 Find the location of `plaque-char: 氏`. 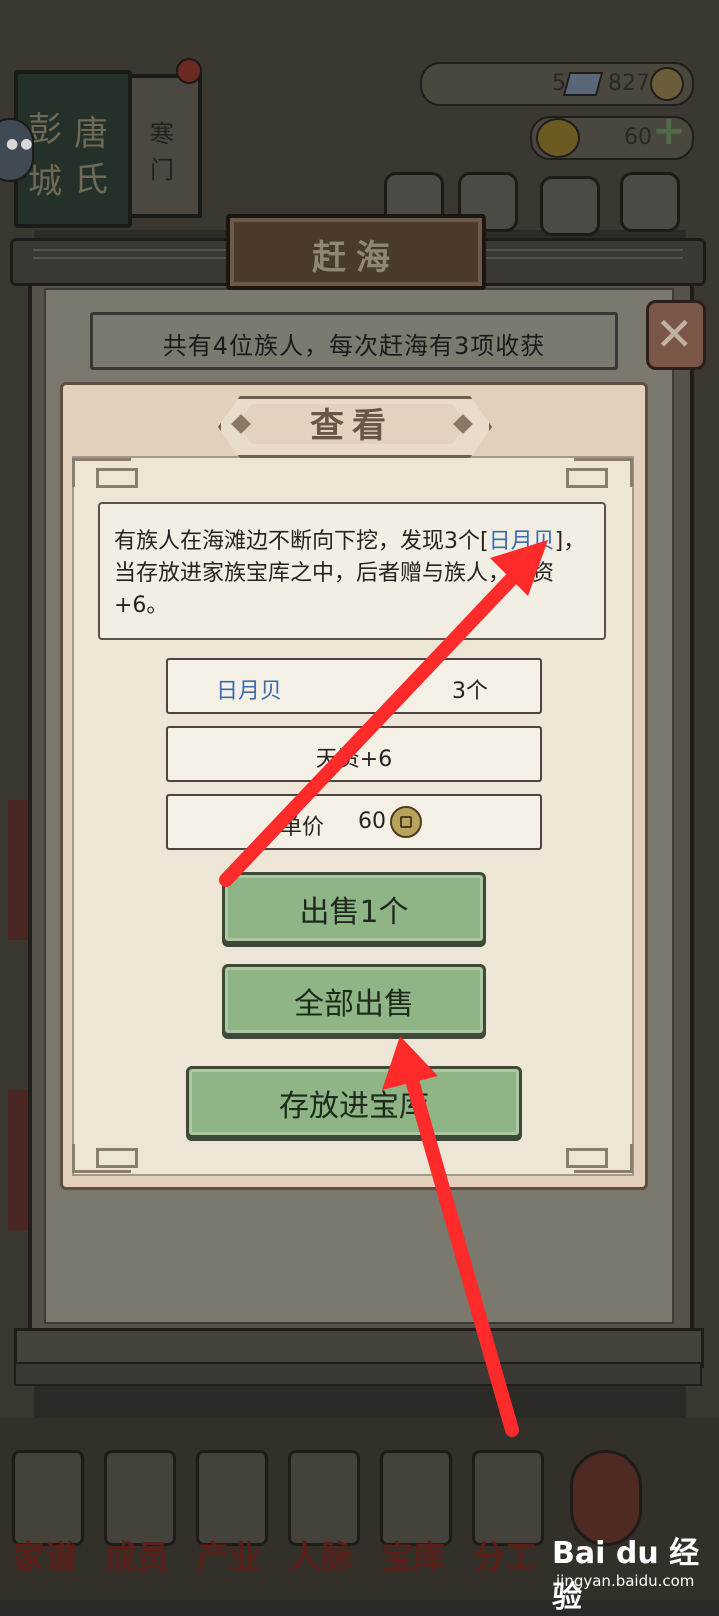

plaque-char: 氏 is located at coordinates (91, 180).